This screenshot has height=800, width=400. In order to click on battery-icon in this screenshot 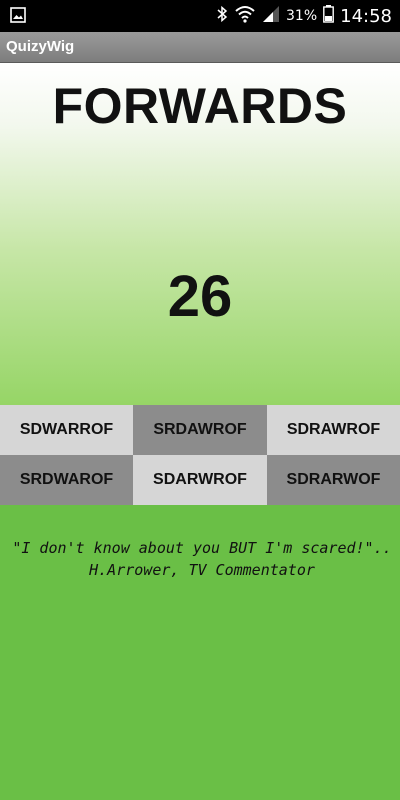, I will do `click(329, 16)`.